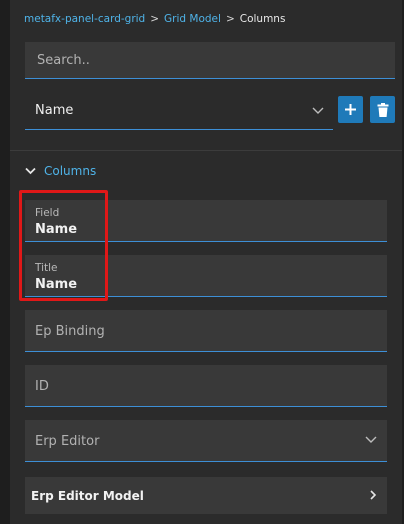 This screenshot has height=524, width=404. Describe the element at coordinates (206, 150) in the screenshot. I see `section-divider` at that location.